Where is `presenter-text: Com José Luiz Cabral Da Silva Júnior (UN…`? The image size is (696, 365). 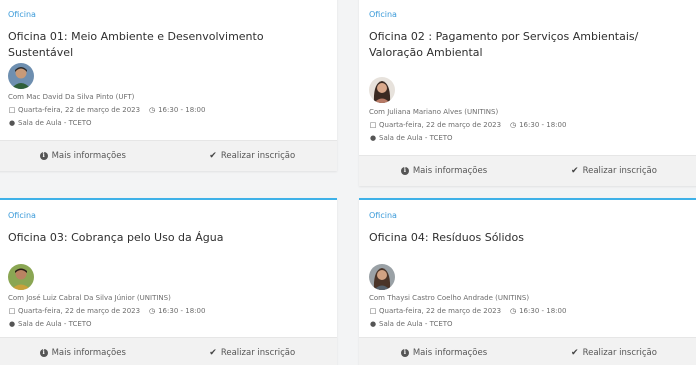 presenter-text: Com José Luiz Cabral Da Silva Júnior (UN… is located at coordinates (89, 298).